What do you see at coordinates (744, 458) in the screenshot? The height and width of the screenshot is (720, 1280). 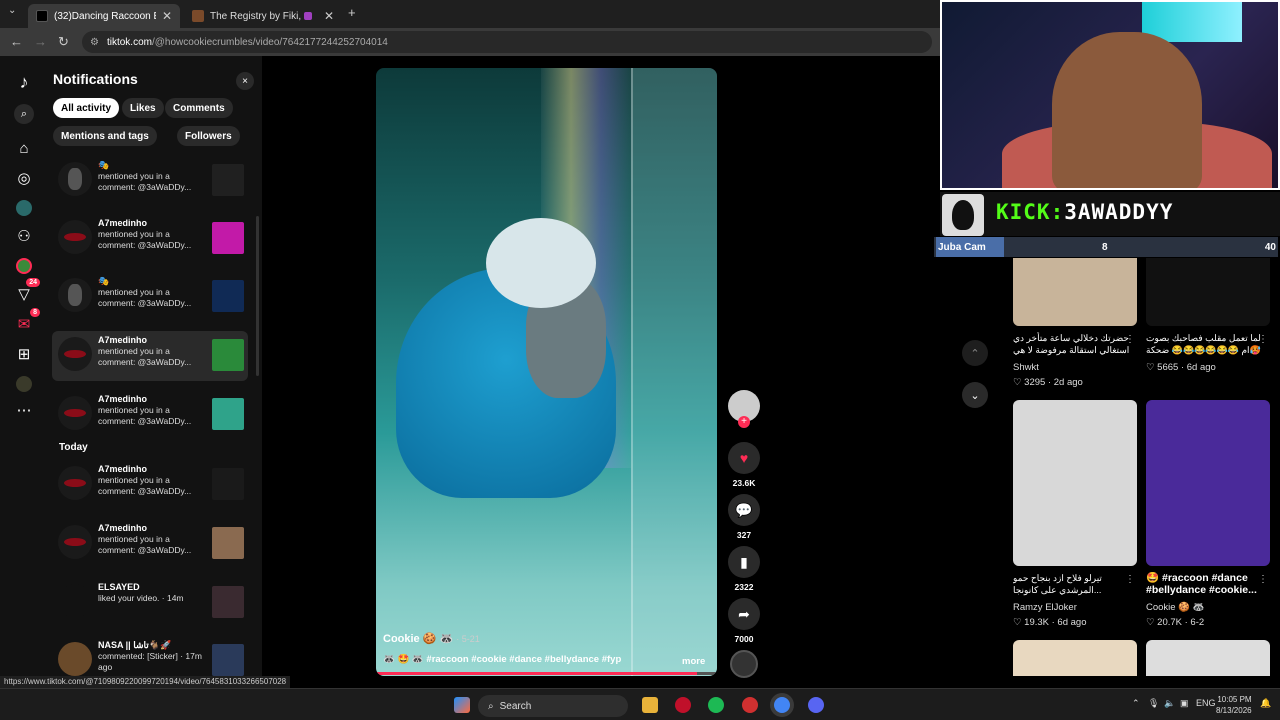 I see `heart-icon: ♥` at bounding box center [744, 458].